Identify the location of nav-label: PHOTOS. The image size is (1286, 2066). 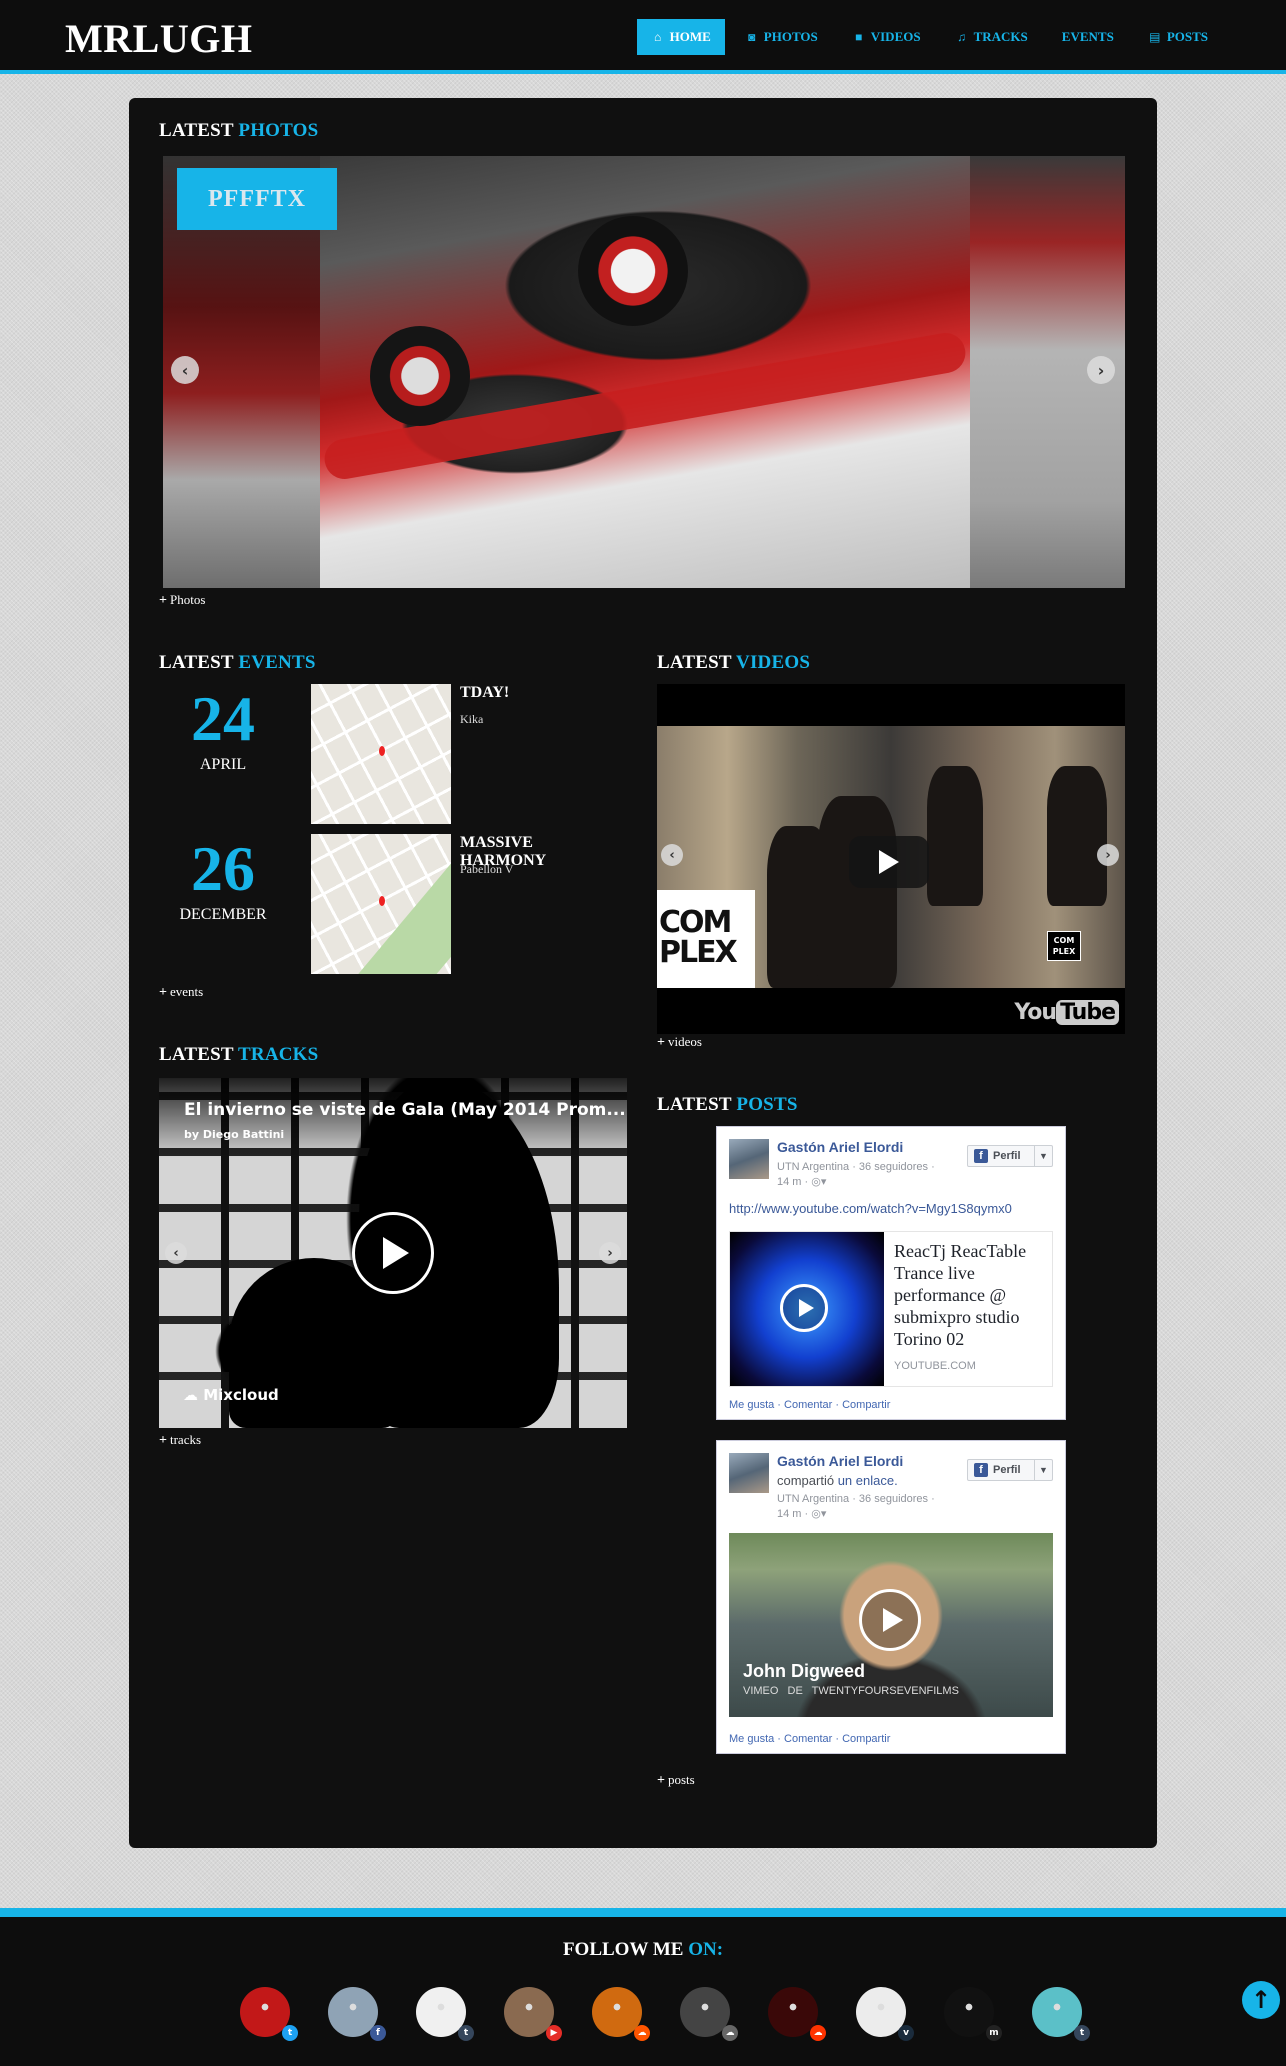
(790, 36).